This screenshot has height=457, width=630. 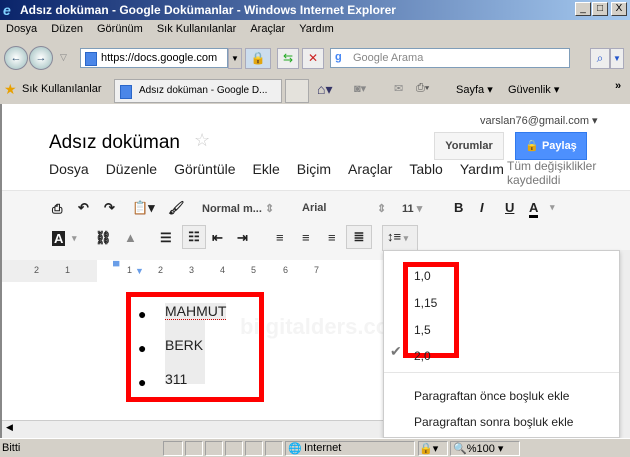 What do you see at coordinates (552, 207) in the screenshot?
I see `text-color-dropdown: ▾` at bounding box center [552, 207].